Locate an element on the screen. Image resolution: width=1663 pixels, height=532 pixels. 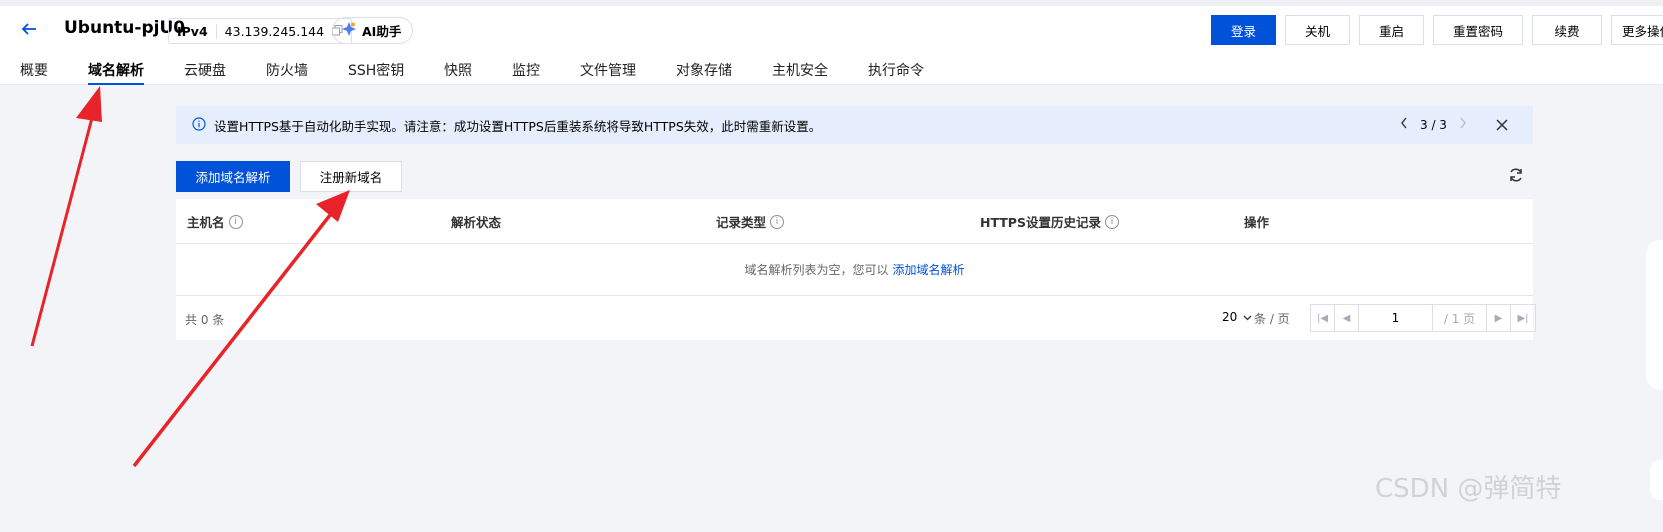
page-number-input: 1 is located at coordinates (1396, 318).